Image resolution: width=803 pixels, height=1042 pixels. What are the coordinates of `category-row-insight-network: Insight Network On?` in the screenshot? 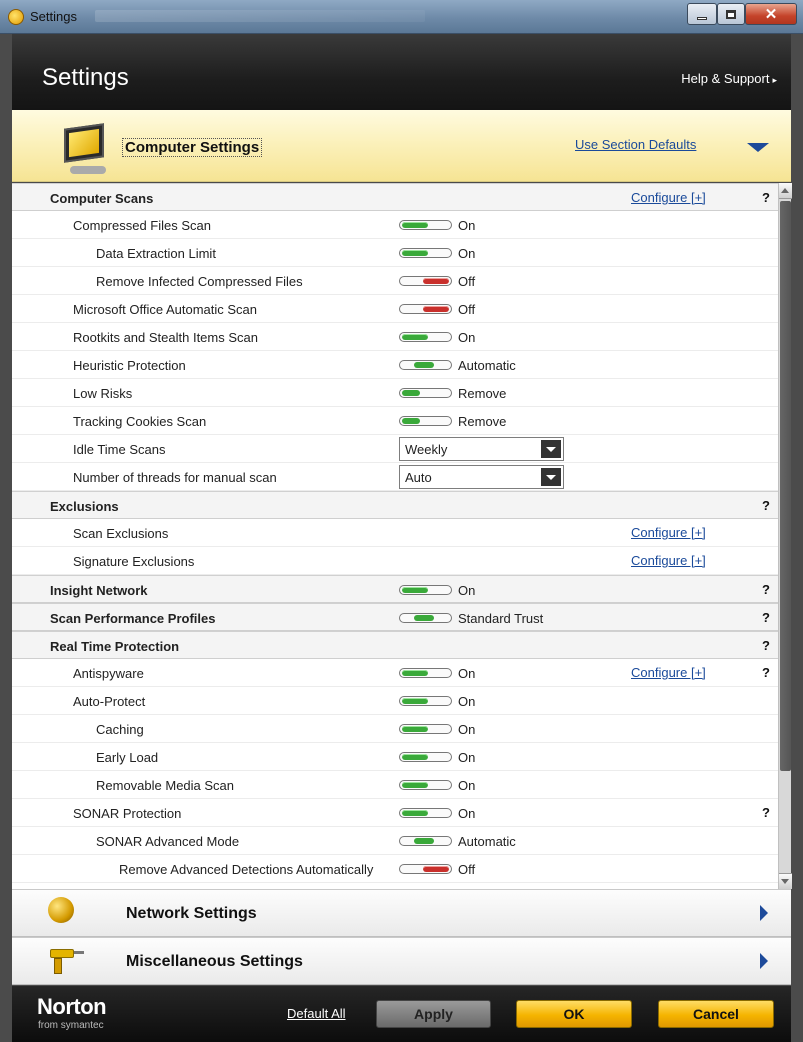 It's located at (395, 589).